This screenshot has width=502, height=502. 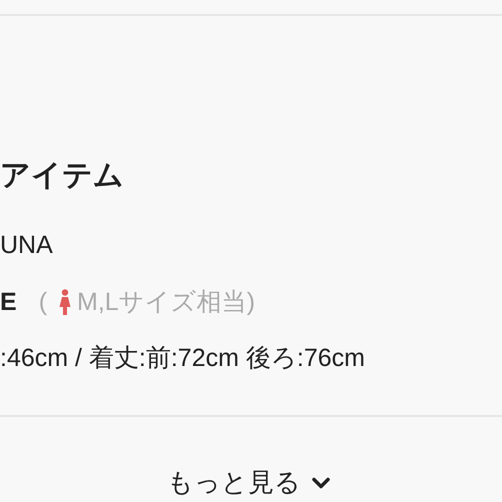 I want to click on size-label: E, so click(x=8, y=302).